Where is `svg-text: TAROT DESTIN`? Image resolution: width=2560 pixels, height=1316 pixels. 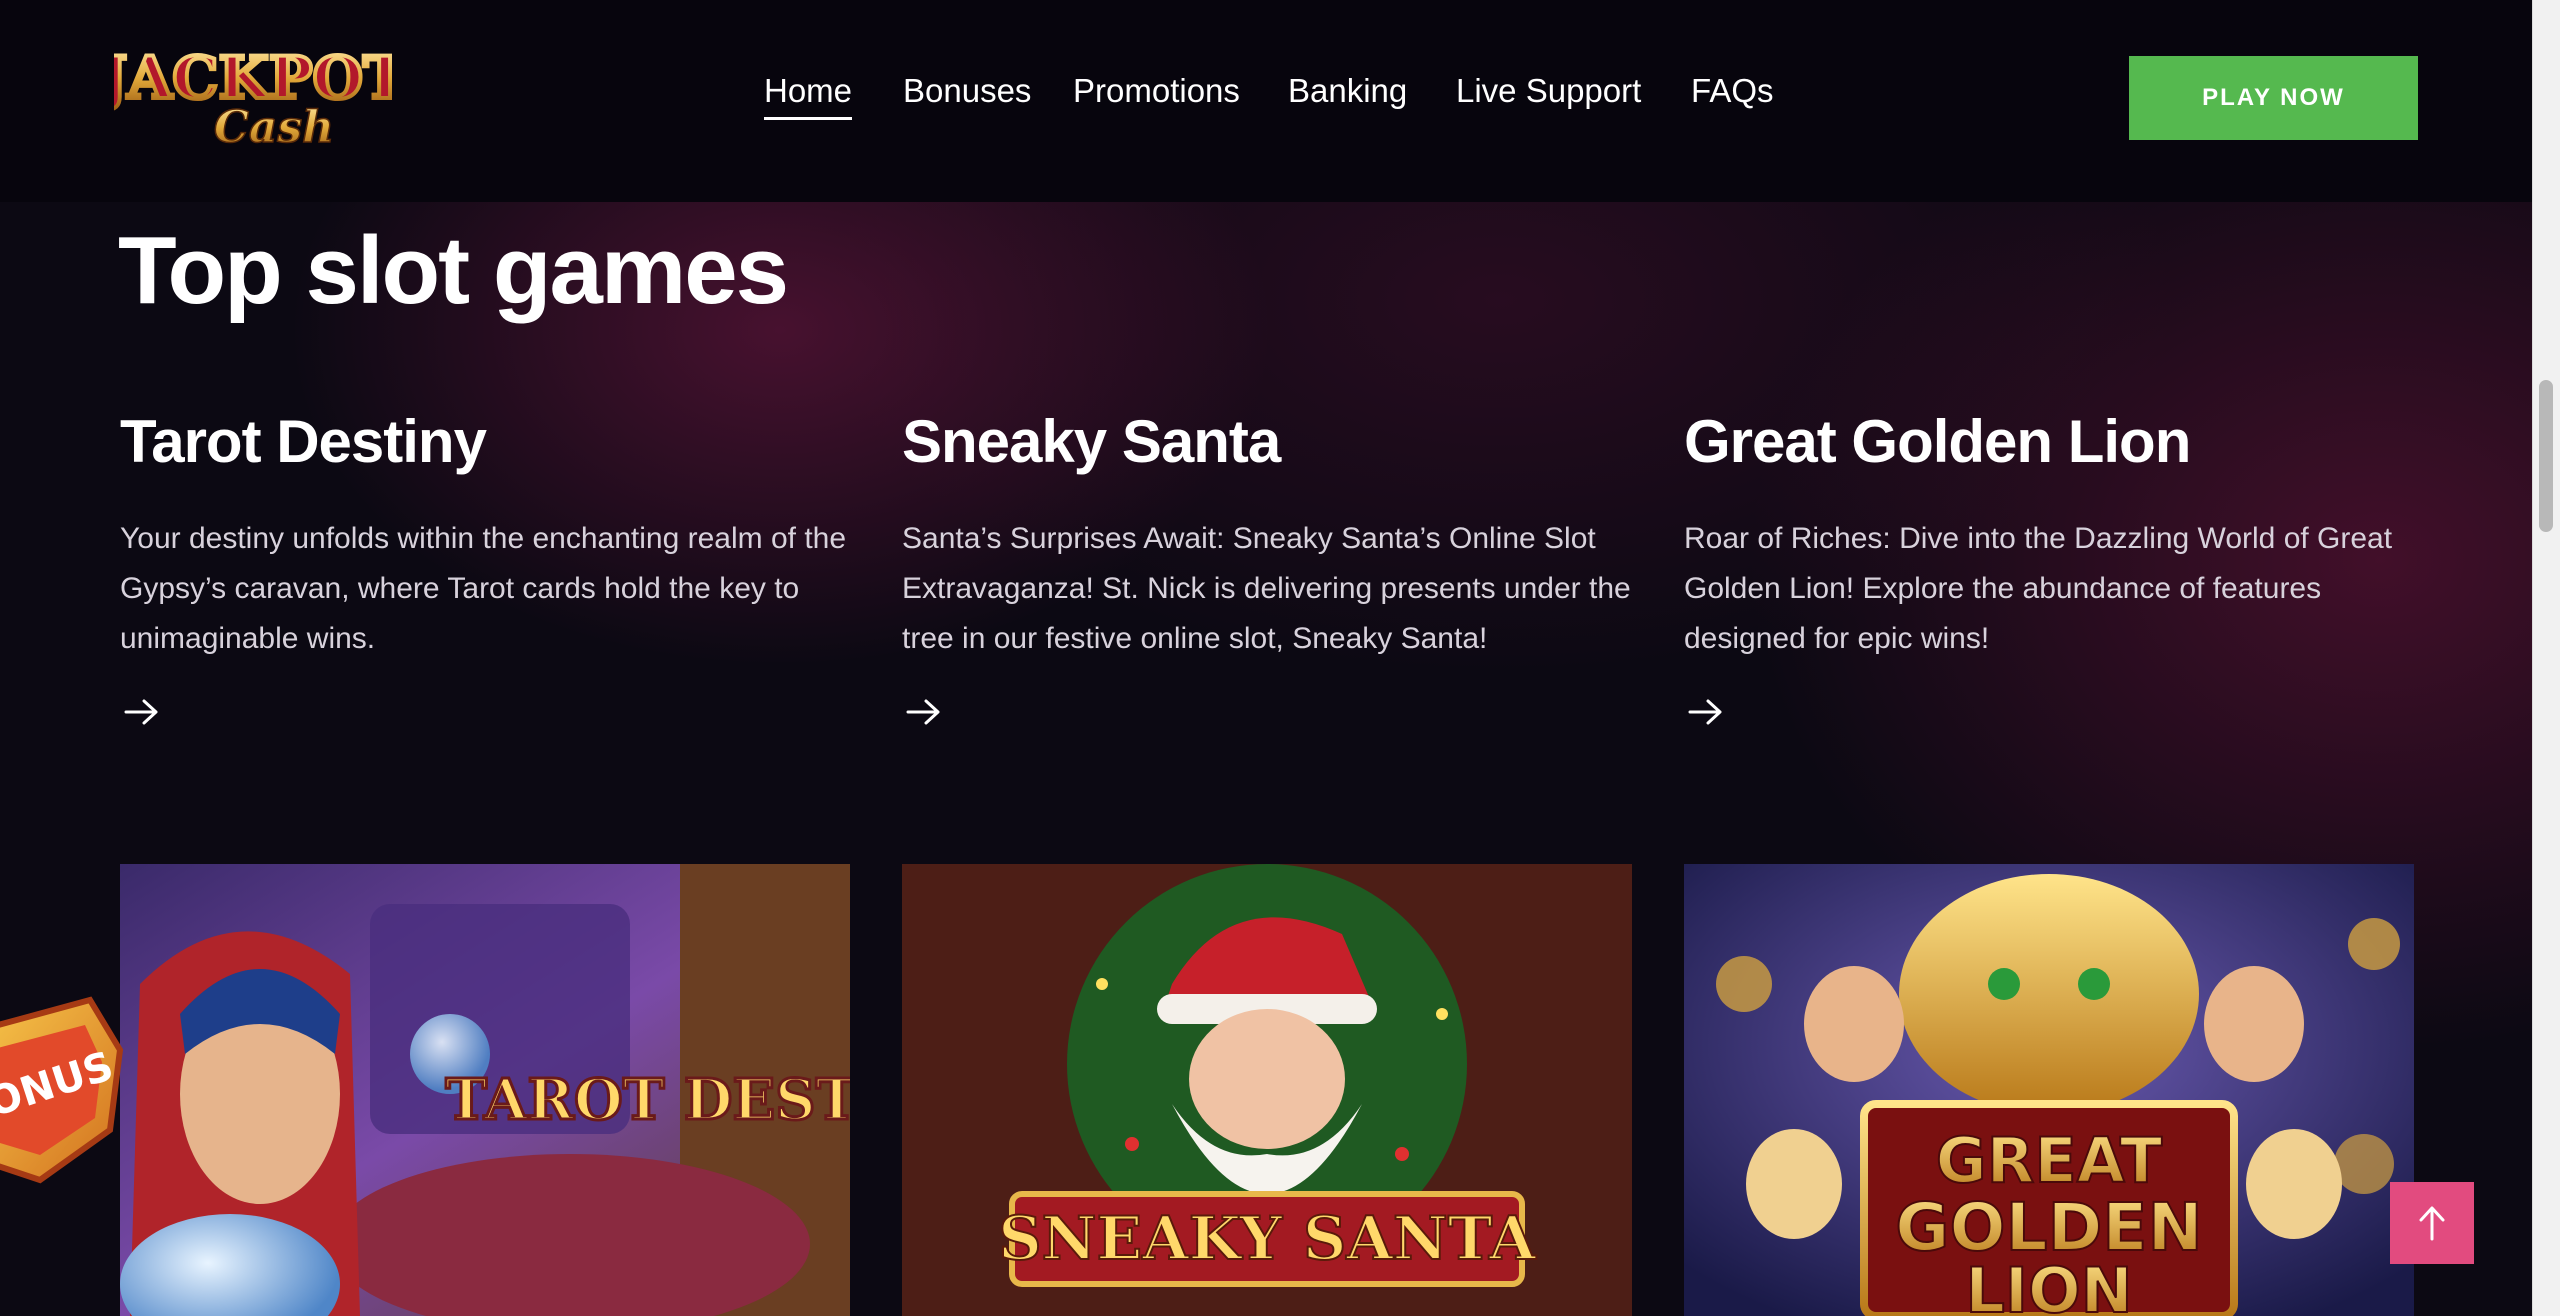 svg-text: TAROT DESTIN is located at coordinates (647, 1100).